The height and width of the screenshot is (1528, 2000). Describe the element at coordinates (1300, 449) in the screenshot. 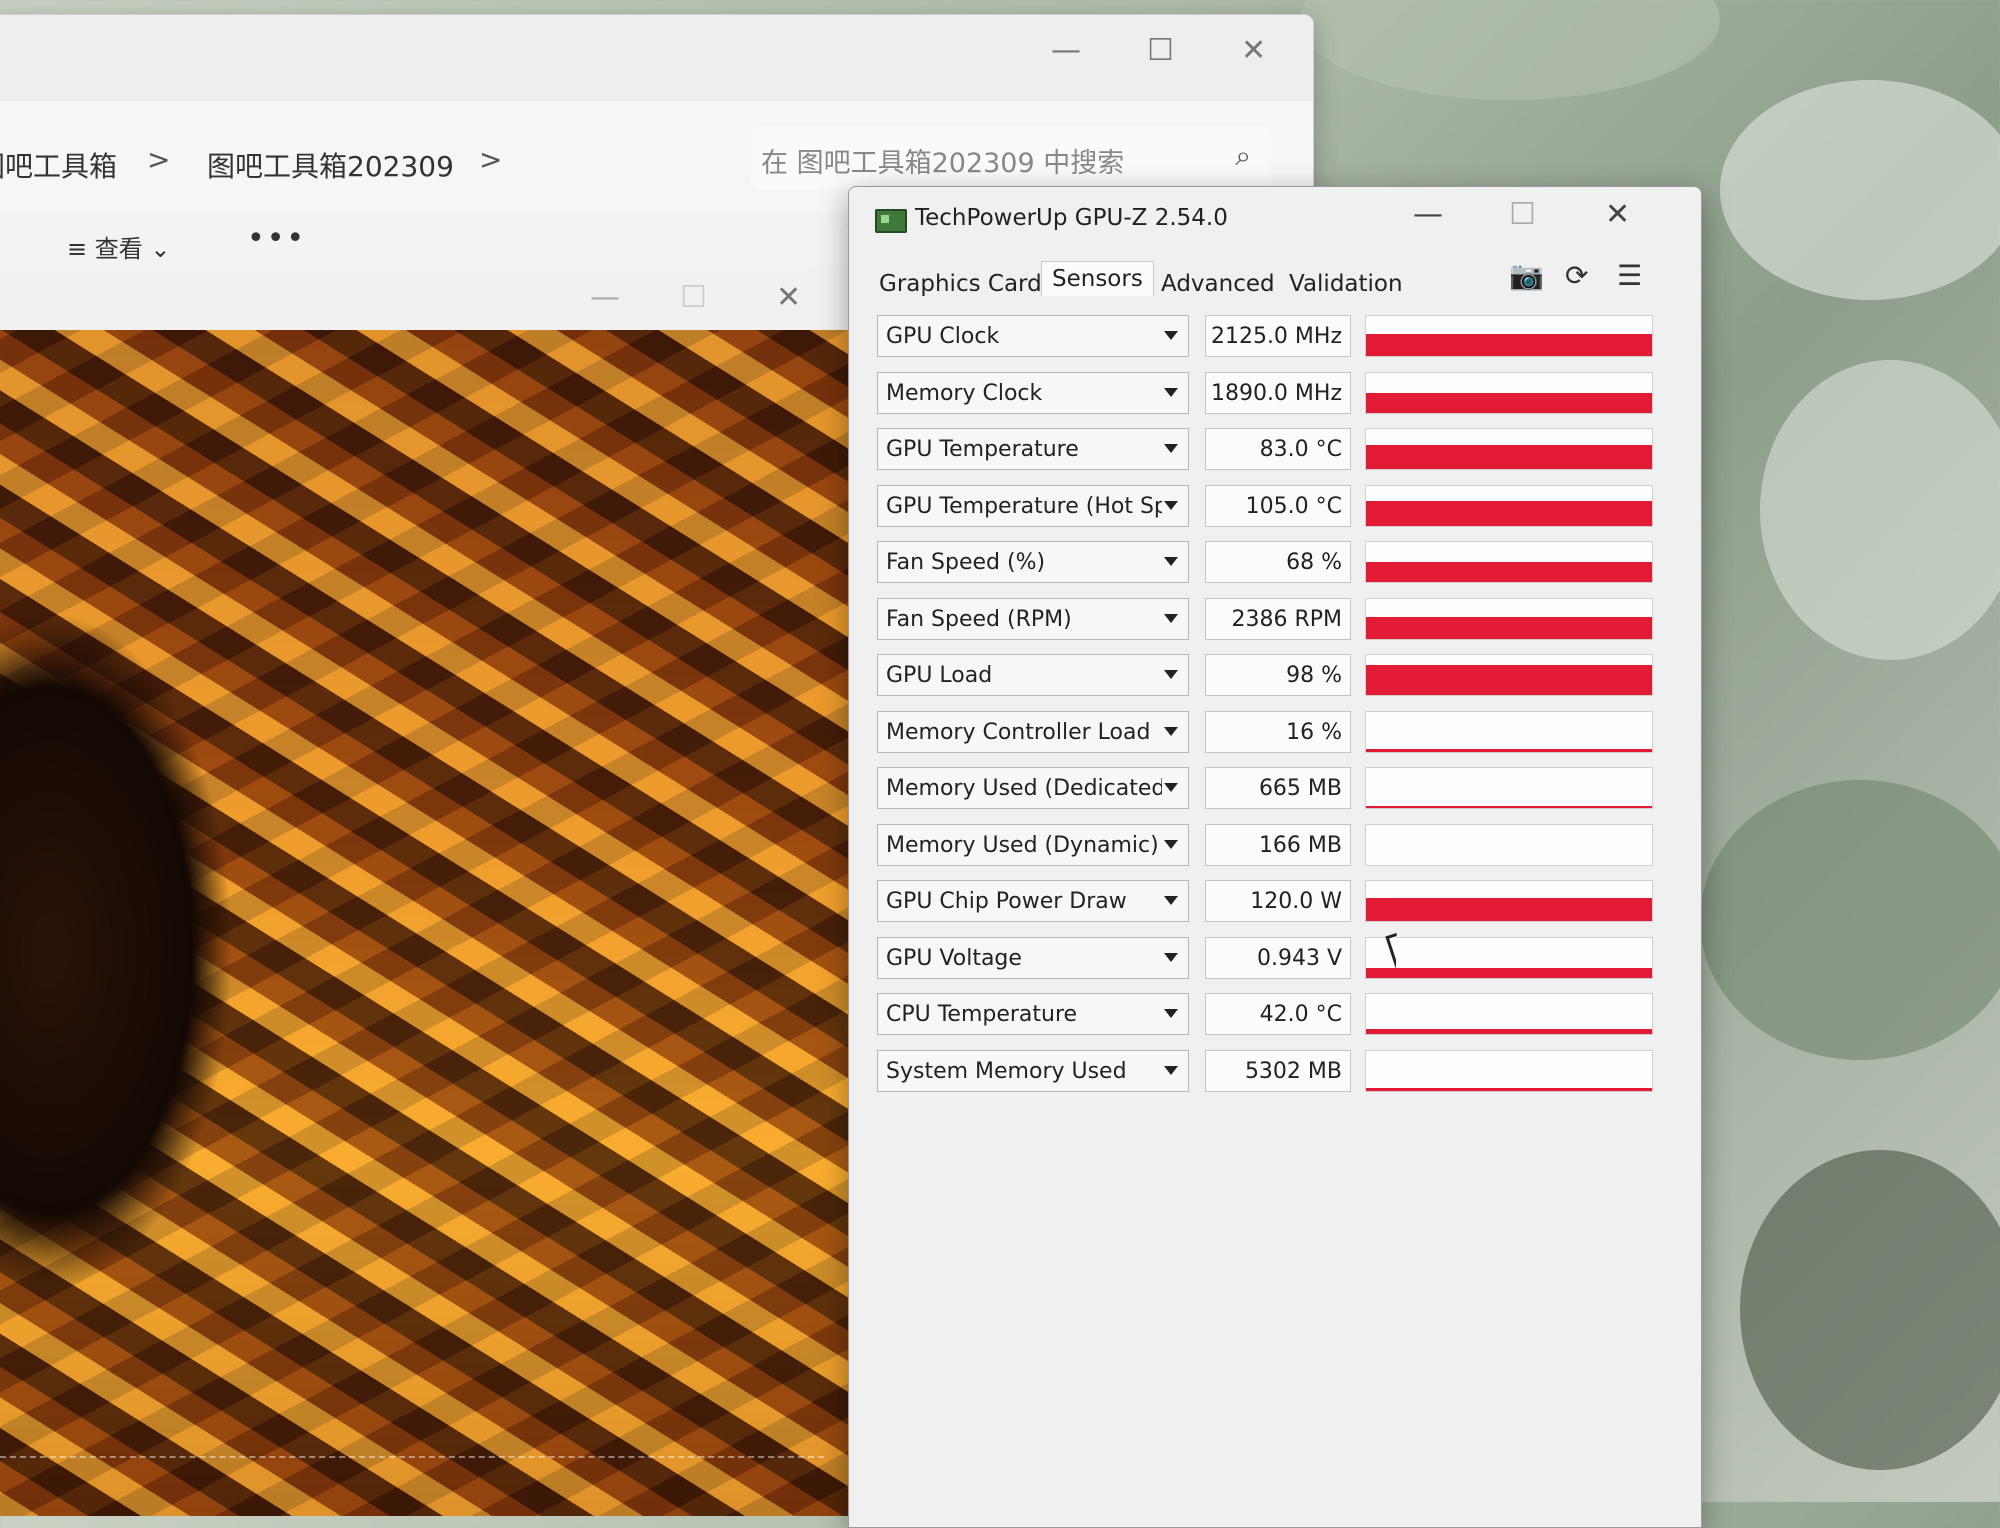

I see `sensor-value: 83.0 °C` at that location.